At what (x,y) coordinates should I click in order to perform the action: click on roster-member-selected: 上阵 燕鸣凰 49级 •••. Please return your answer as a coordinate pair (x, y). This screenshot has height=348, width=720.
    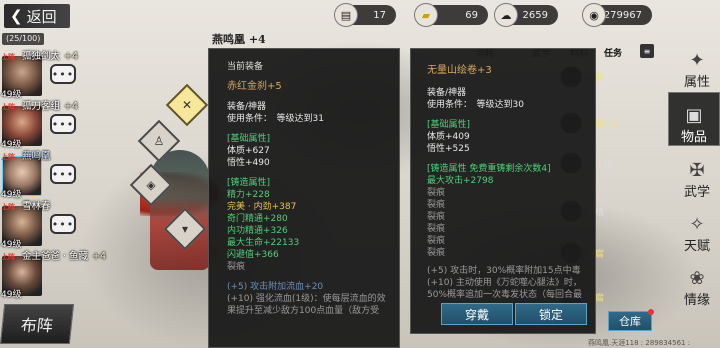
    Looking at the image, I should click on (60, 174).